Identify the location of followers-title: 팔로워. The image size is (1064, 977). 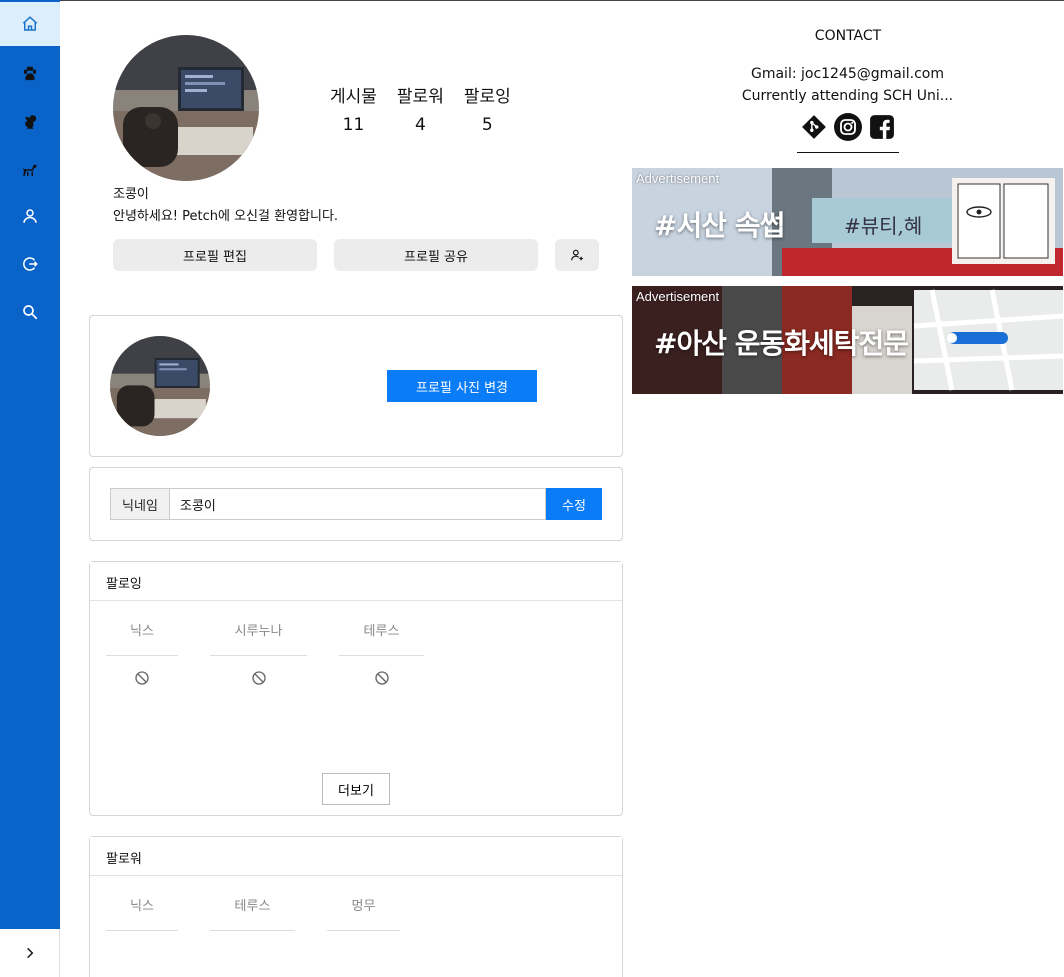
(356, 856).